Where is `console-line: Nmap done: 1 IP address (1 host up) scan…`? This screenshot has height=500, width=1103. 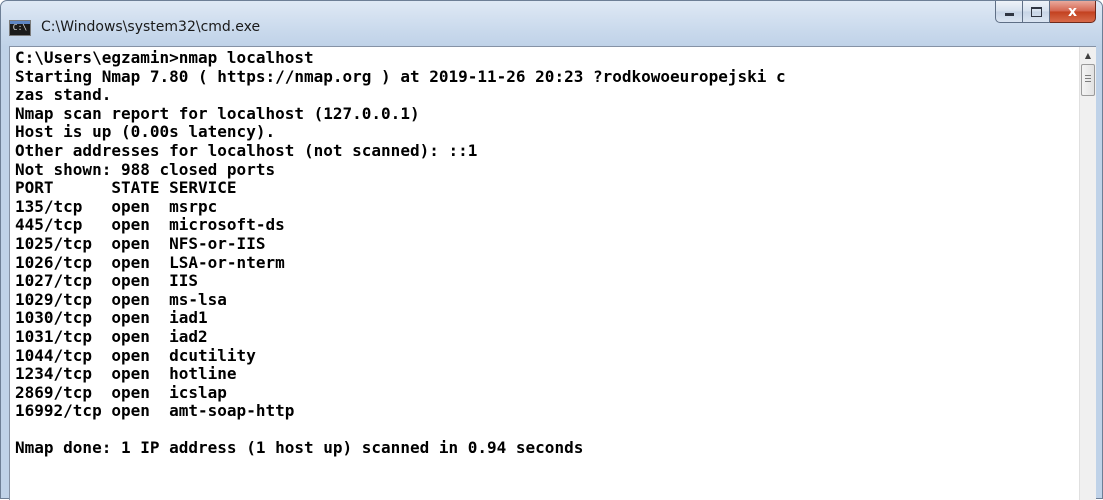
console-line: Nmap done: 1 IP address (1 host up) scan… is located at coordinates (299, 448).